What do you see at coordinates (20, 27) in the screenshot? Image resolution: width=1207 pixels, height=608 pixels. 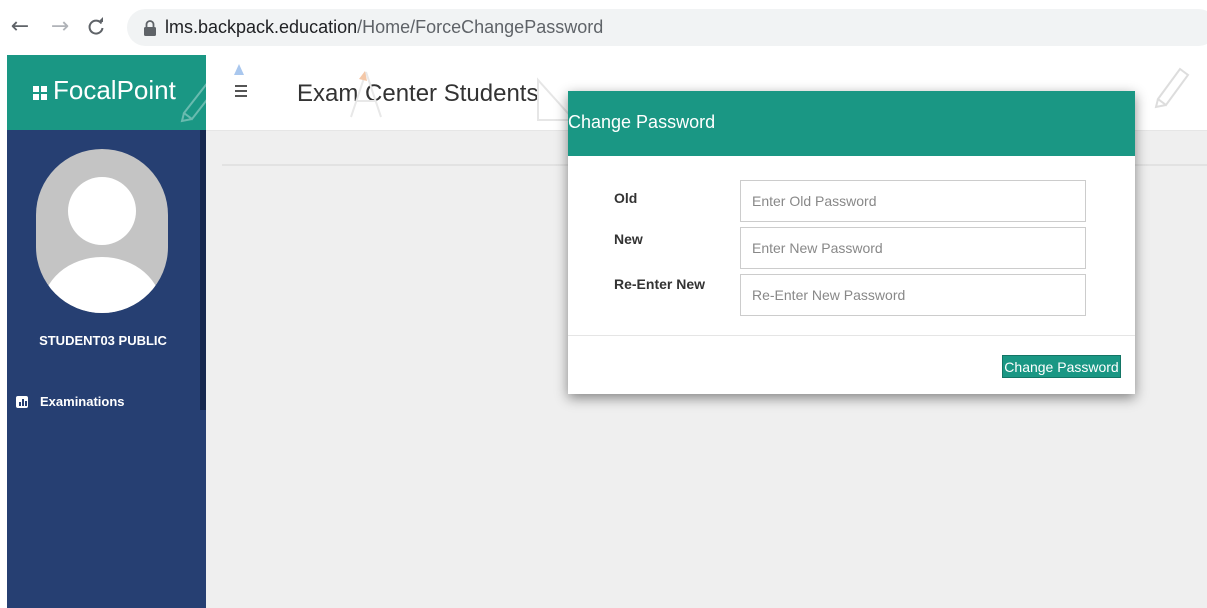 I see `arrow-left-icon: ←` at bounding box center [20, 27].